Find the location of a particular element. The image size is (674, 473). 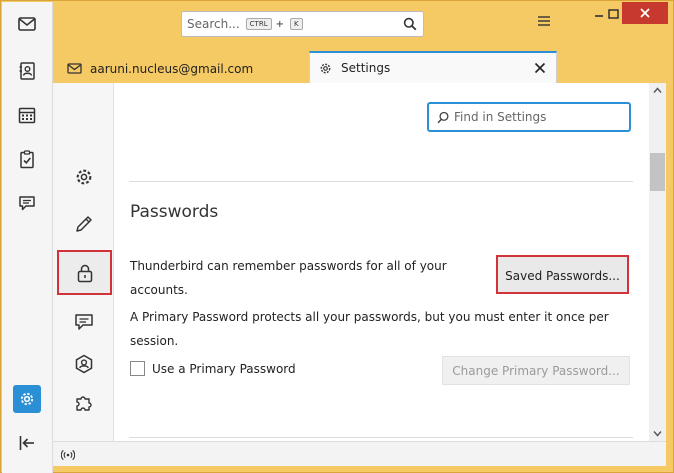

pencil-icon is located at coordinates (84, 224).